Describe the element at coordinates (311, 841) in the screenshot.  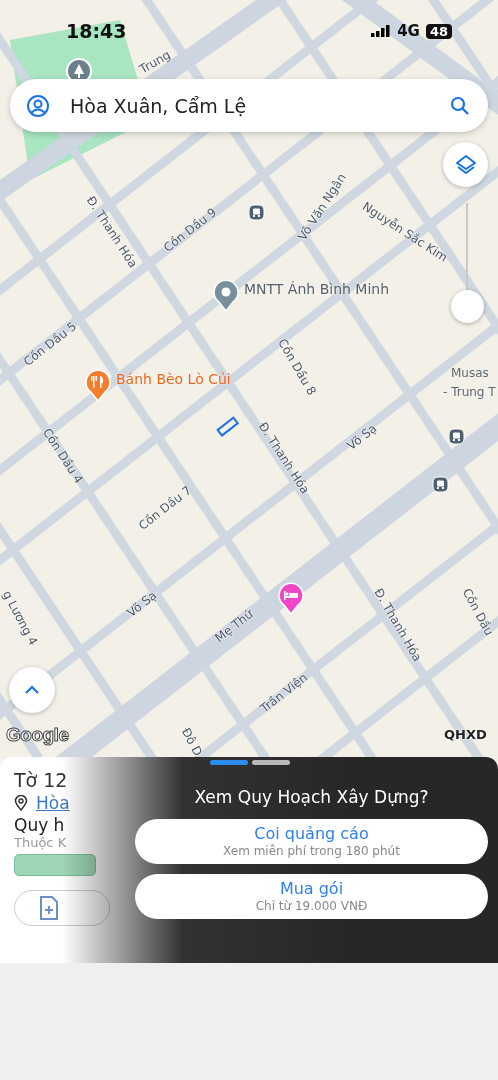
I see `option-button: Coi quảng cáo Xem miễn phí trong 180 phút` at that location.